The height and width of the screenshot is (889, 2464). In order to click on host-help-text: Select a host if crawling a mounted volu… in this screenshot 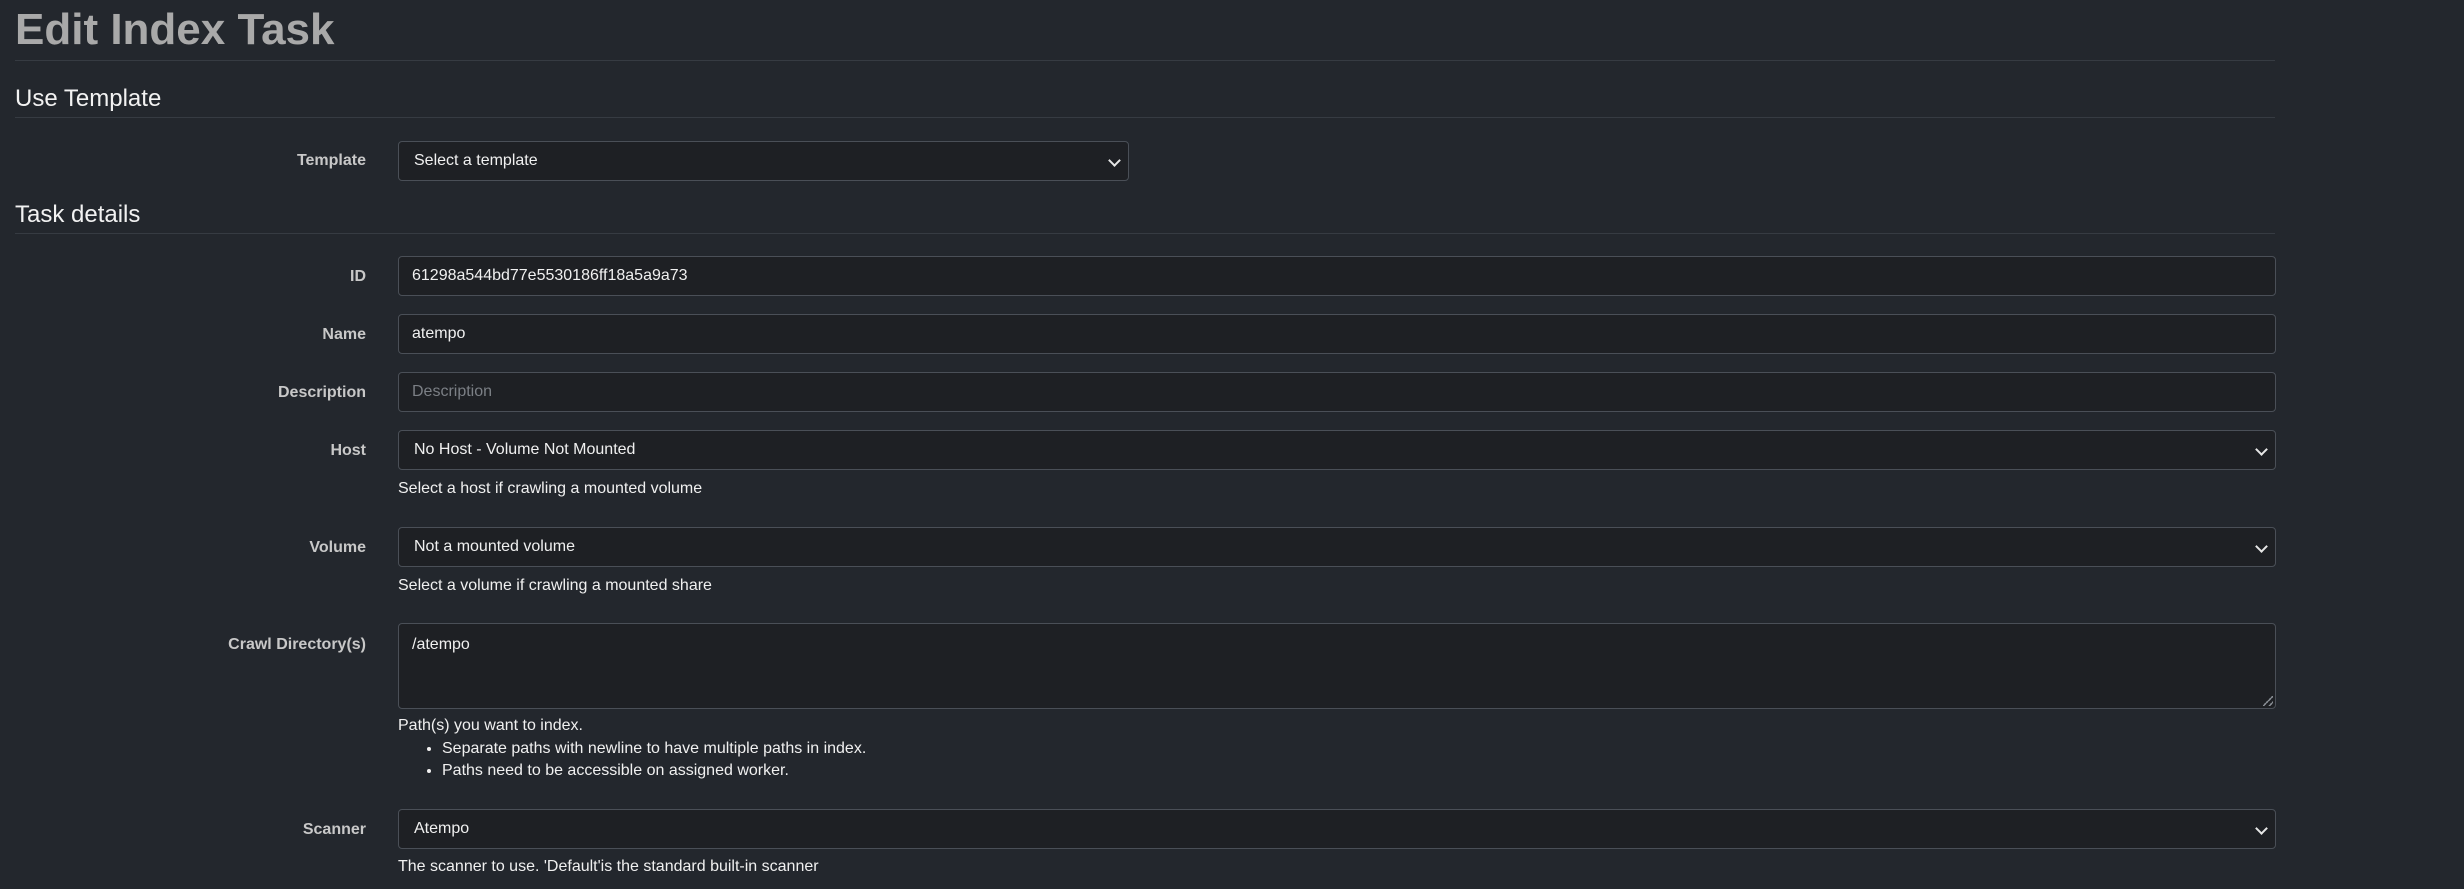, I will do `click(550, 488)`.